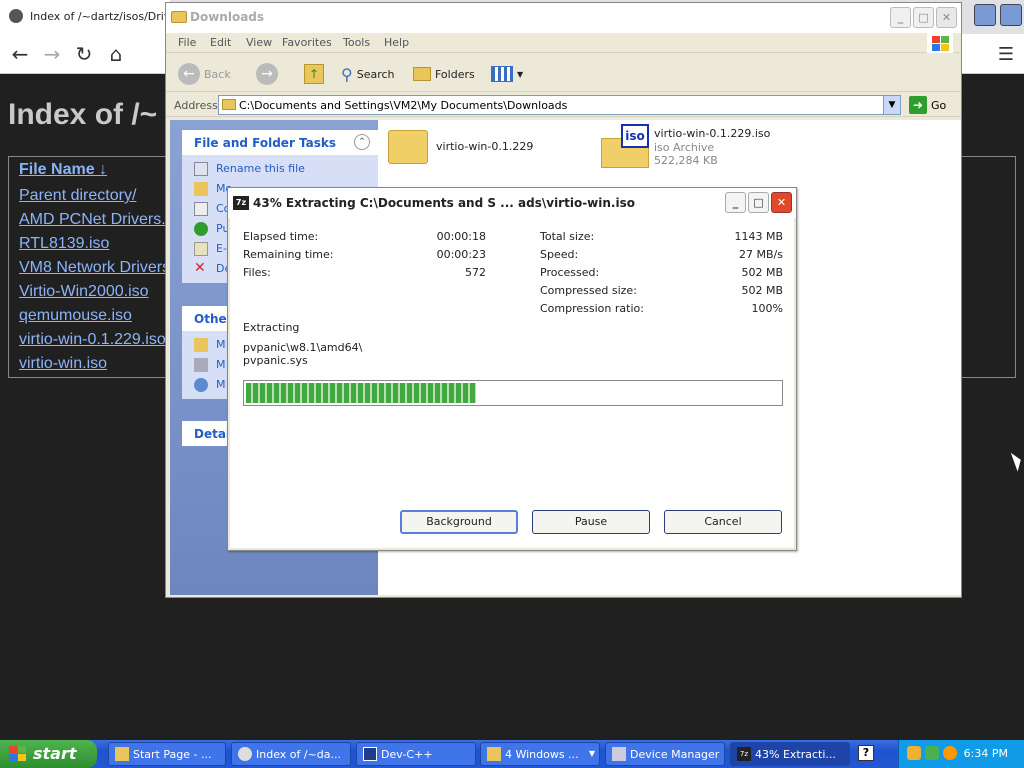 The height and width of the screenshot is (768, 1024). I want to click on browser-tab-title: Index of /~dartz/isos/Drivers, so click(100, 16).